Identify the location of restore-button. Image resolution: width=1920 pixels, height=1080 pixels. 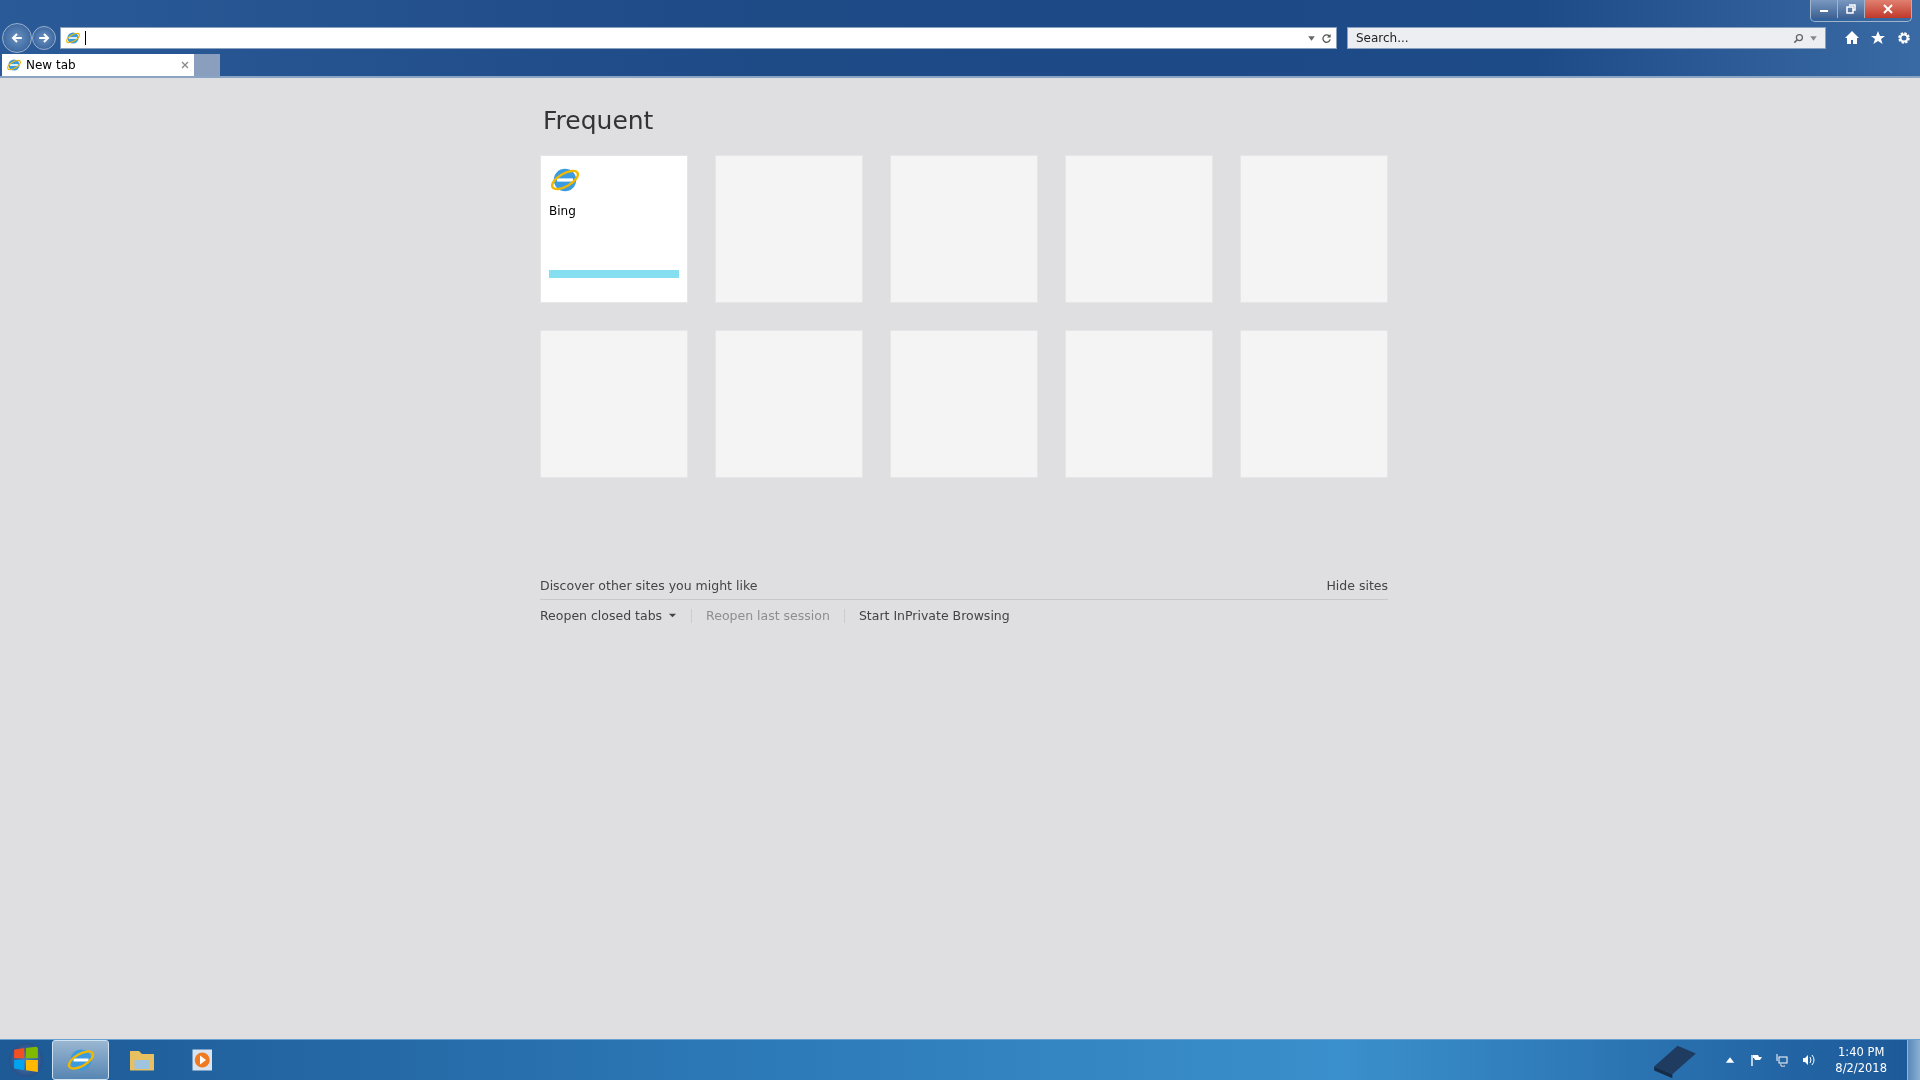
(1851, 9).